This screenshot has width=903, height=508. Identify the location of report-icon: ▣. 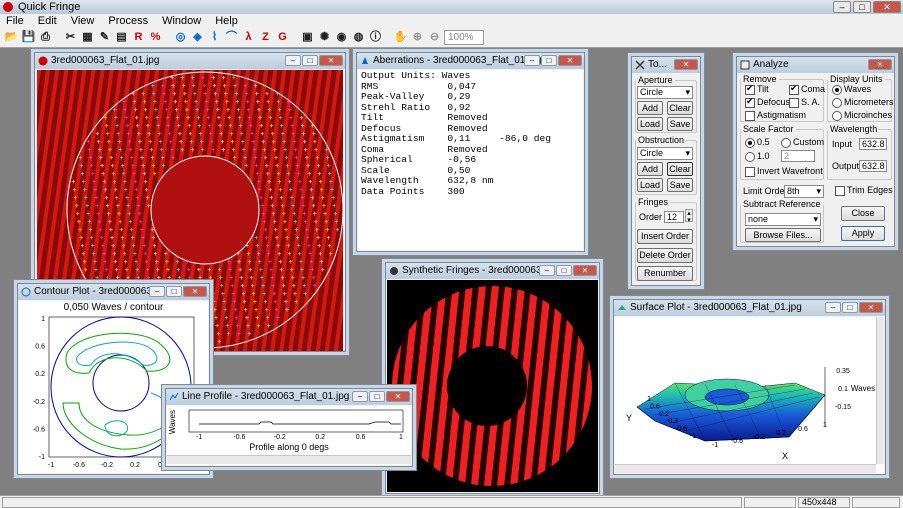
(307, 37).